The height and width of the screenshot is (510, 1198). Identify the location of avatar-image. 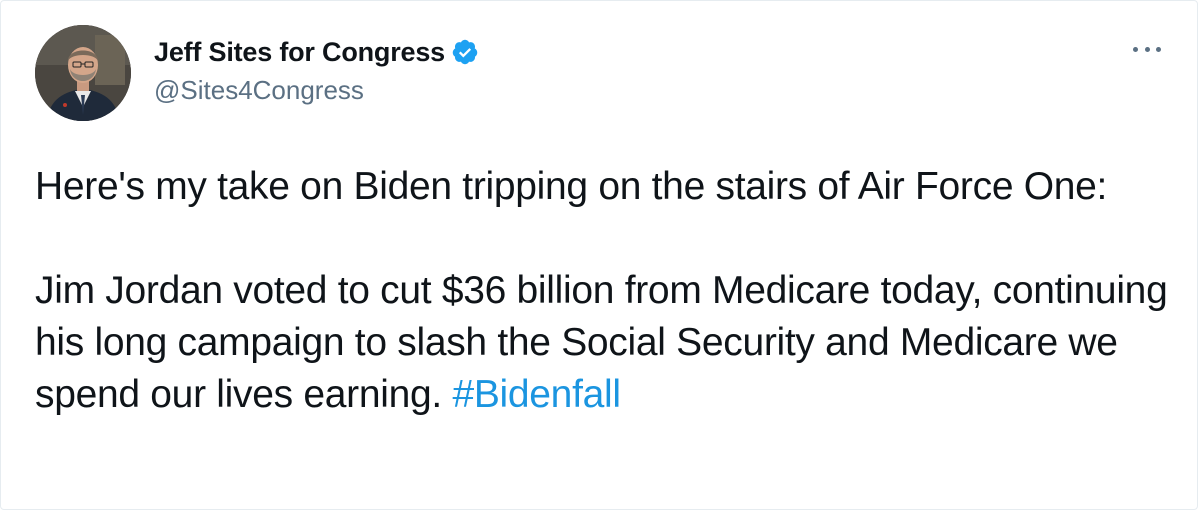
(83, 73).